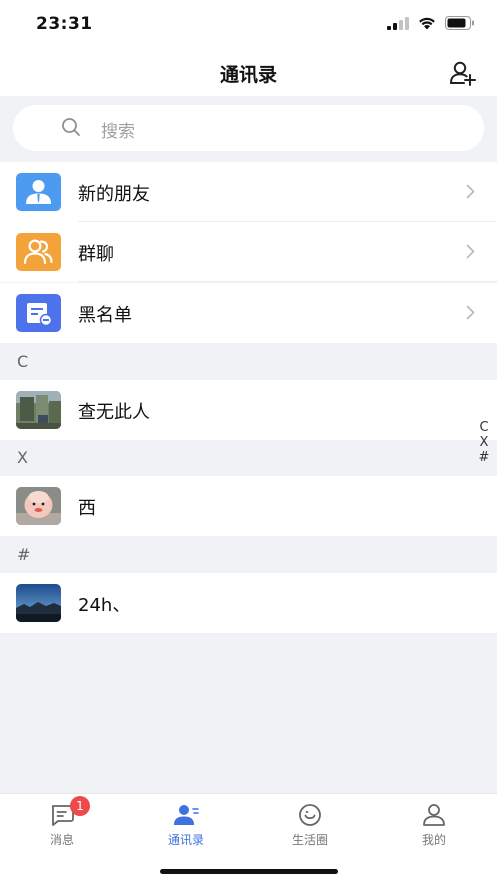  I want to click on section-header-x: X, so click(248, 458).